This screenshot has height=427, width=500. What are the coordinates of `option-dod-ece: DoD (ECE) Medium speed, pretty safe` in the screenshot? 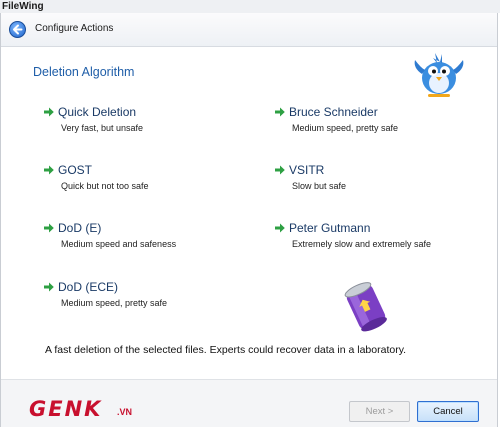 It's located at (119, 297).